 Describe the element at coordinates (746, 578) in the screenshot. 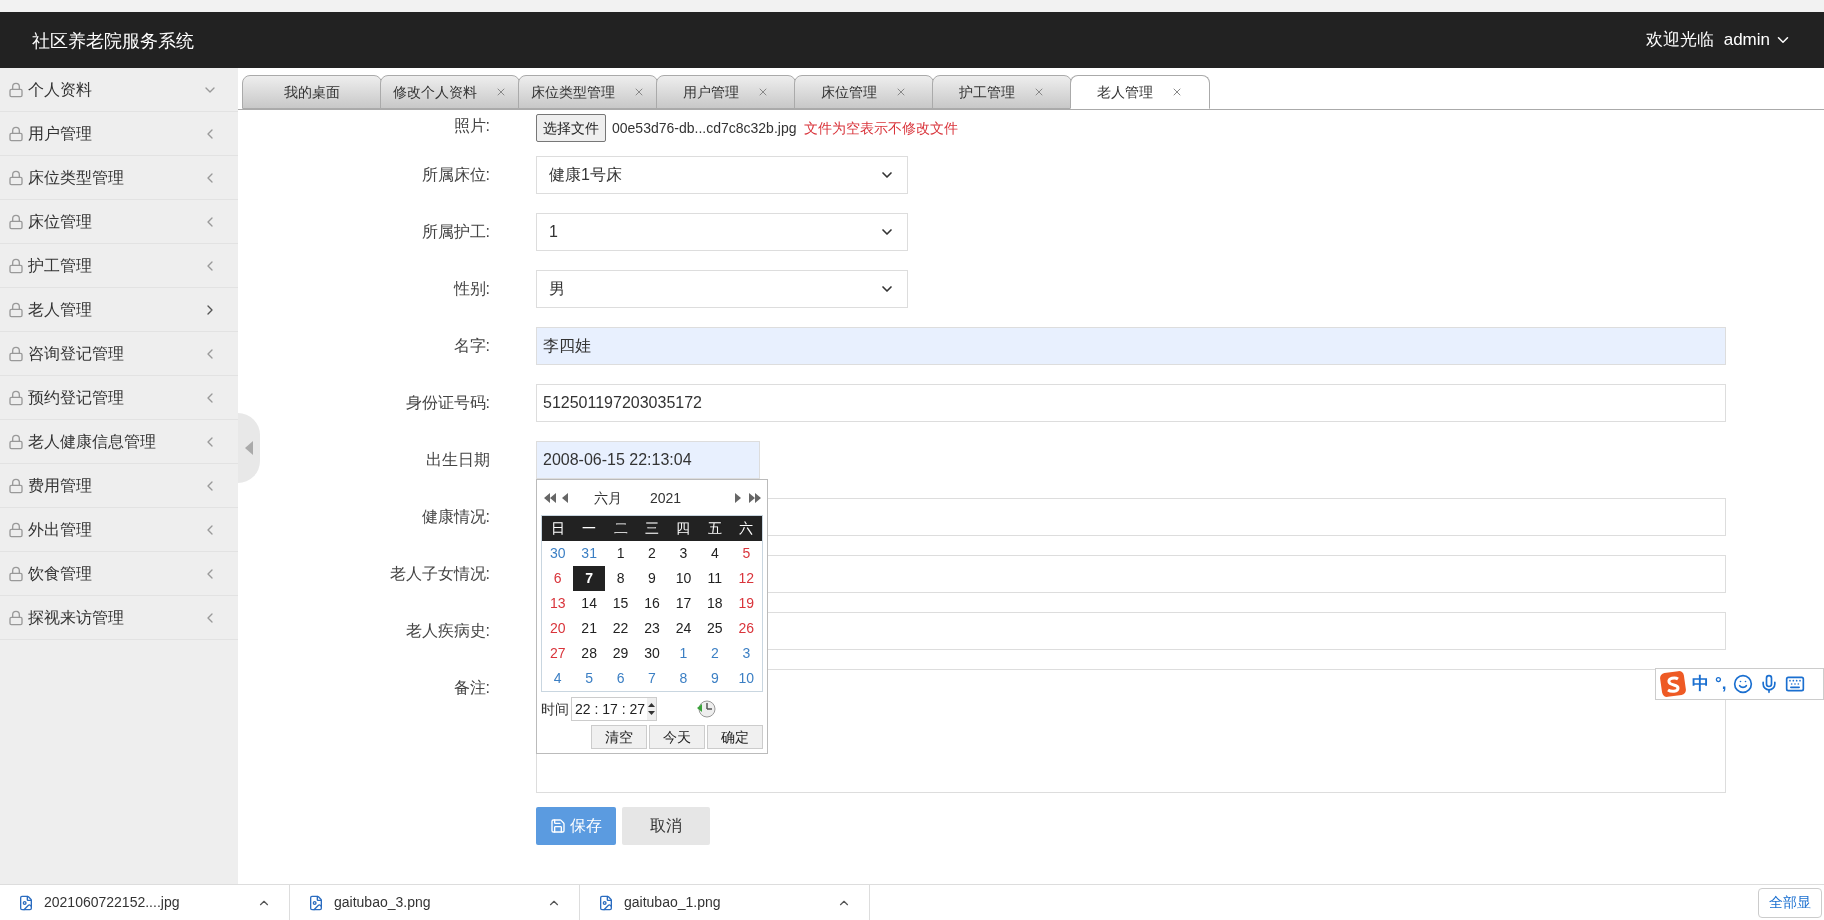

I see `calendar-day: 12` at that location.